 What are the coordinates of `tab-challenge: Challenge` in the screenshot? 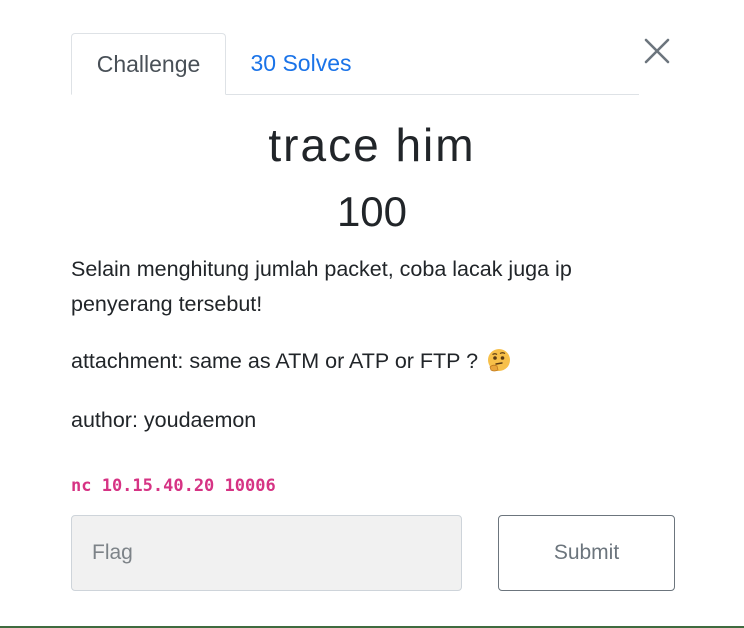 It's located at (148, 64).